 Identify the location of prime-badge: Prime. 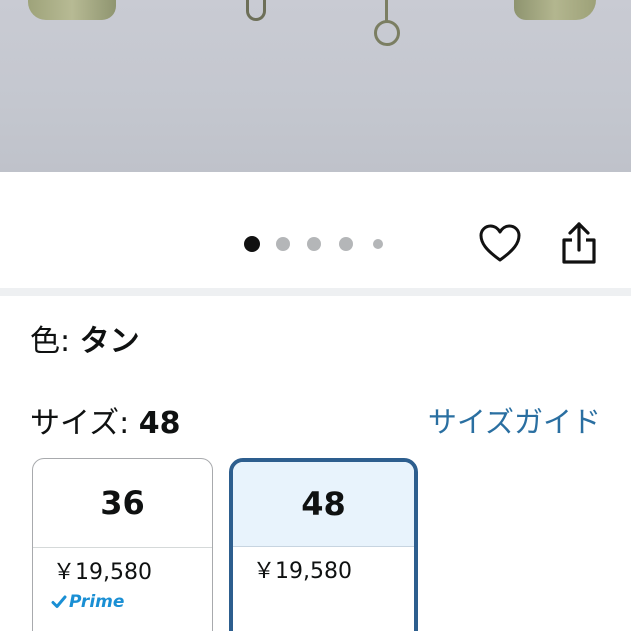
(122, 600).